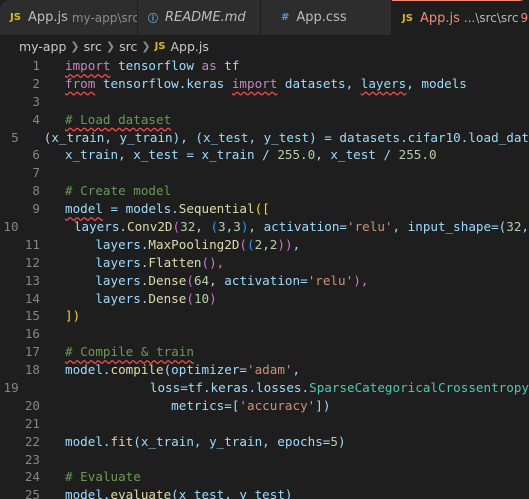 This screenshot has height=499, width=529. What do you see at coordinates (264, 263) in the screenshot?
I see `code-line: 12 layers.Flatten(),` at bounding box center [264, 263].